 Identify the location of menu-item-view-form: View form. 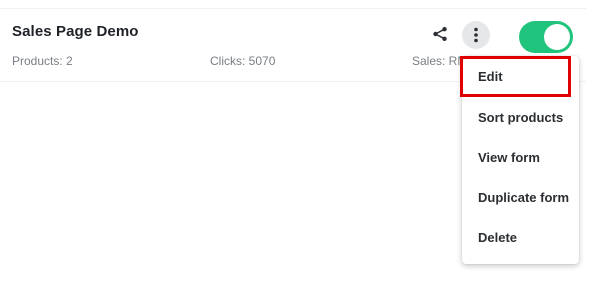
(520, 157).